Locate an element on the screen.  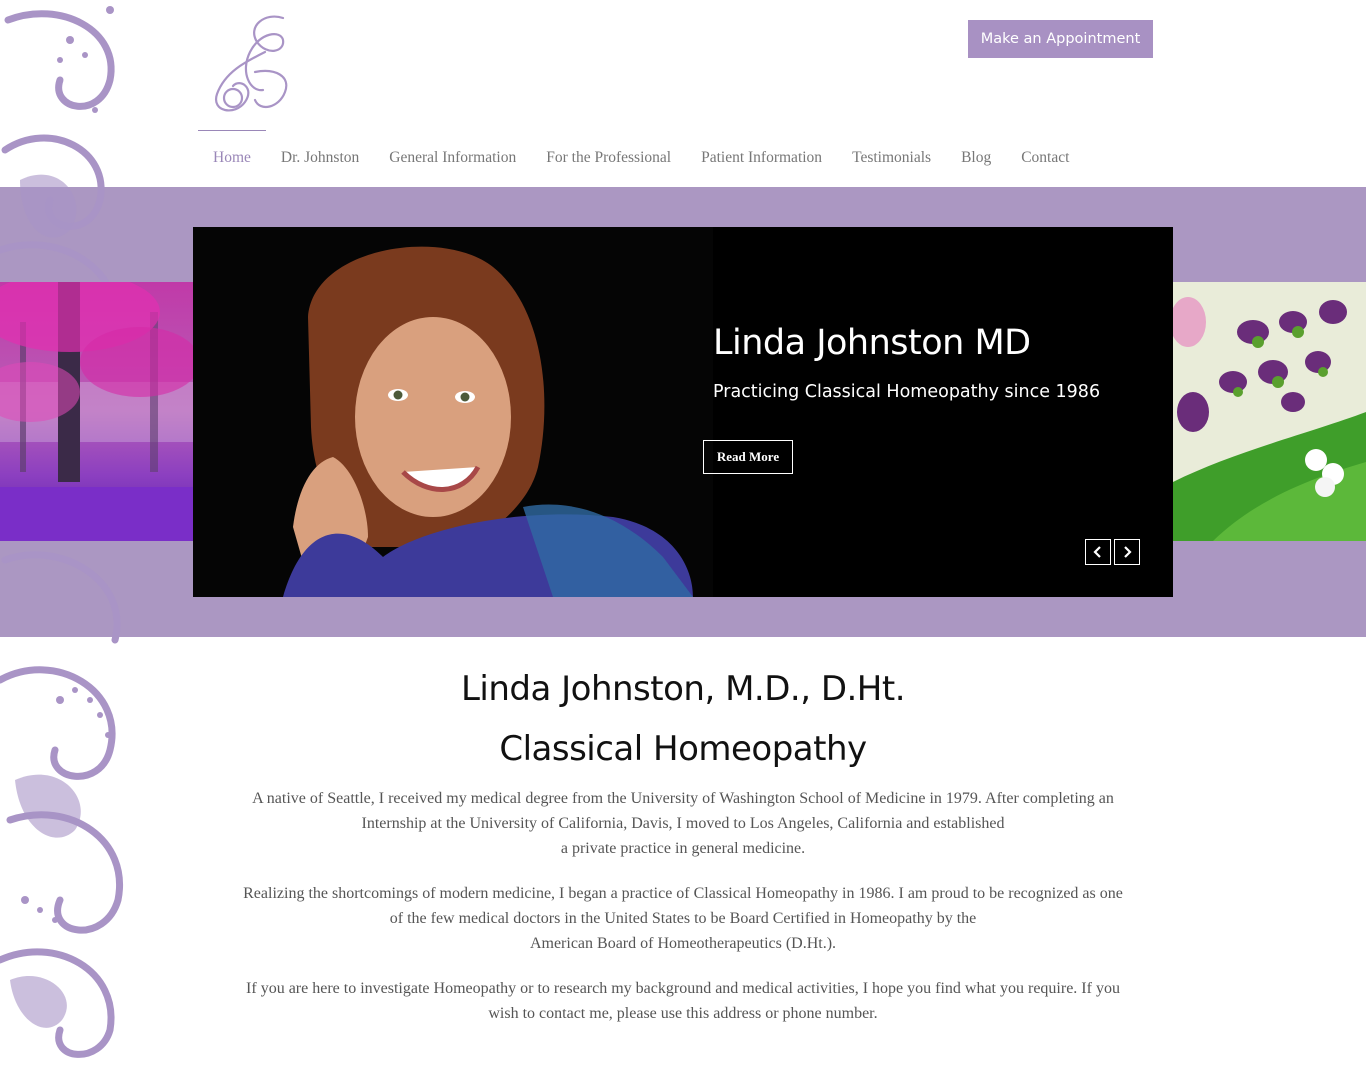
nav-item-for-the-professional: For the Professional is located at coordinates (608, 155).